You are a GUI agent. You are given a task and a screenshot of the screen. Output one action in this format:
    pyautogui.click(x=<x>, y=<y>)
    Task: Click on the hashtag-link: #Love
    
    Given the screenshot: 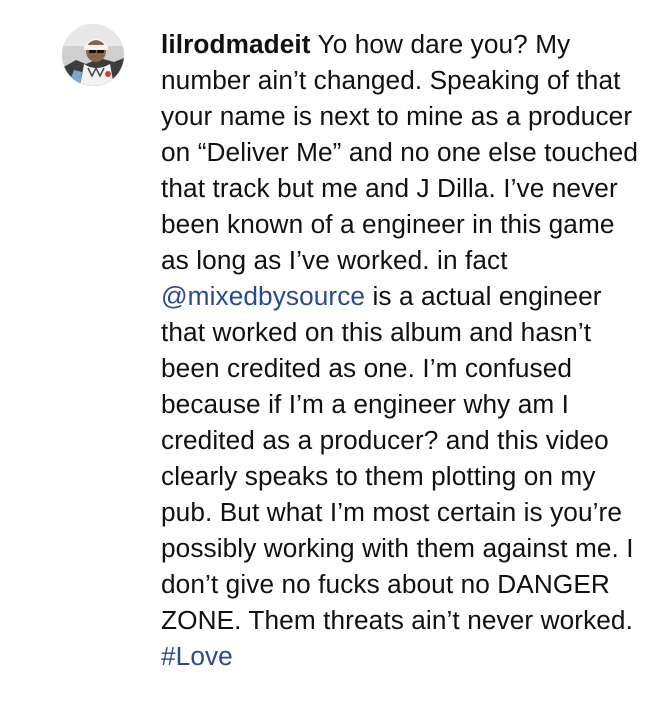 What is the action you would take?
    pyautogui.click(x=197, y=656)
    